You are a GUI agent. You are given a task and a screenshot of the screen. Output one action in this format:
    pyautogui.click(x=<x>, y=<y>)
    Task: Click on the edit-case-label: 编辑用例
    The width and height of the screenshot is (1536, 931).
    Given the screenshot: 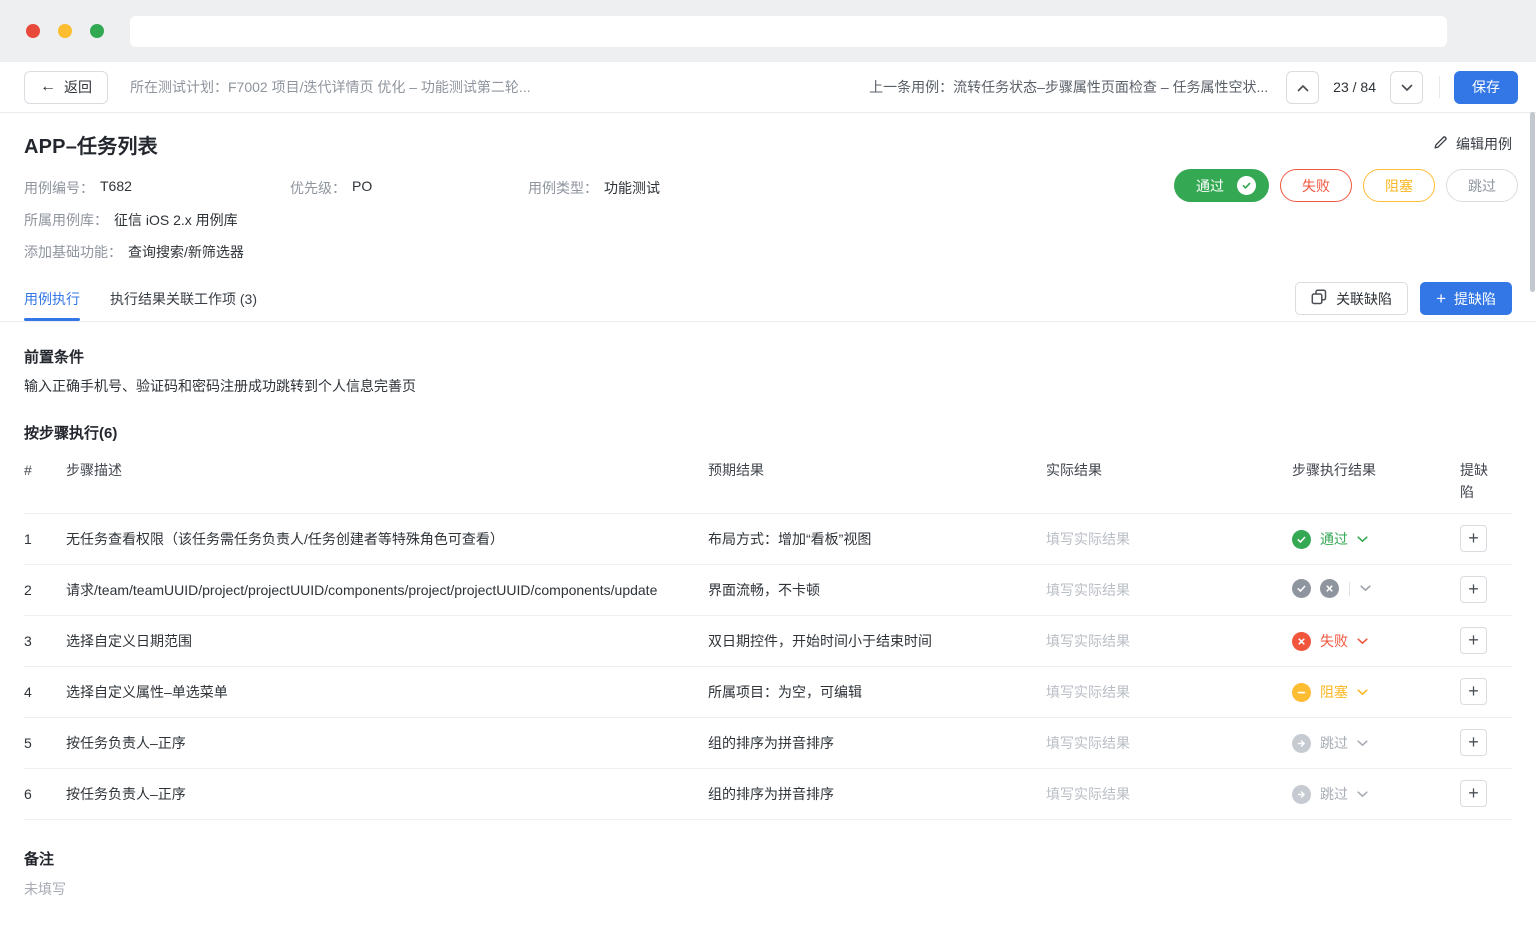 What is the action you would take?
    pyautogui.click(x=1484, y=144)
    